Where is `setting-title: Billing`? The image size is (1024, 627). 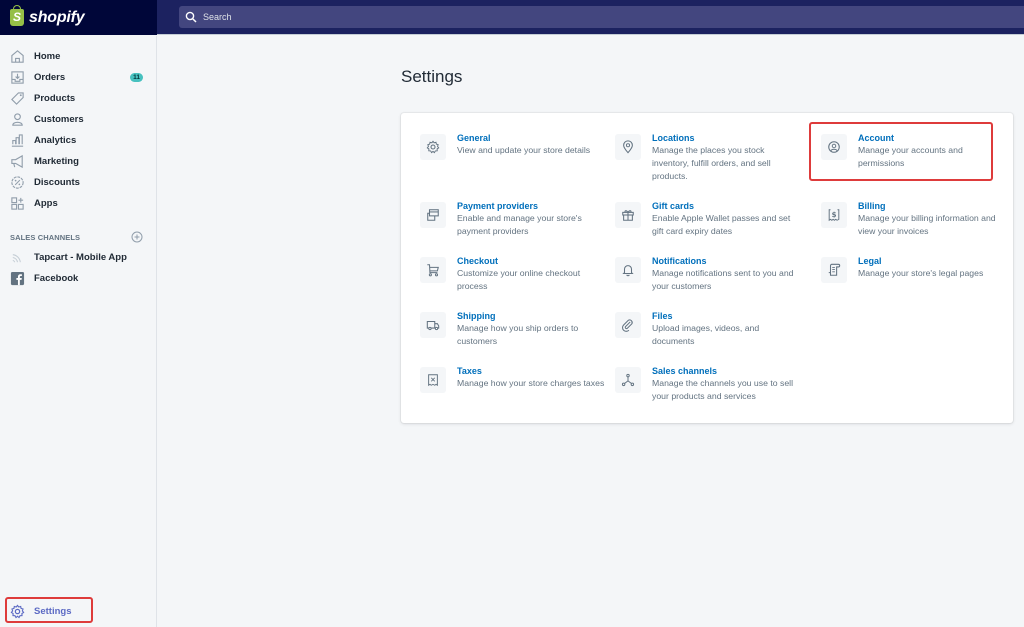
setting-title: Billing is located at coordinates (932, 206).